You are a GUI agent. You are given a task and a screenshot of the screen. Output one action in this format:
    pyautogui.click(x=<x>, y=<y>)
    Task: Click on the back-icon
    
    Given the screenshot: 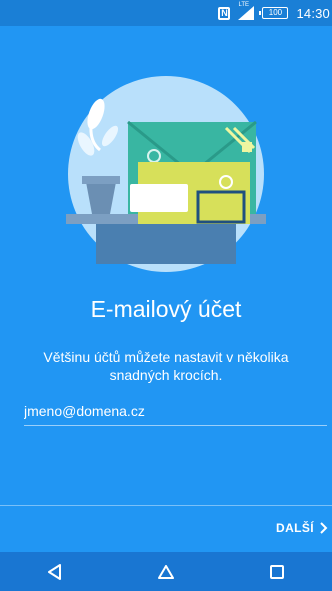 What is the action you would take?
    pyautogui.click(x=55, y=571)
    